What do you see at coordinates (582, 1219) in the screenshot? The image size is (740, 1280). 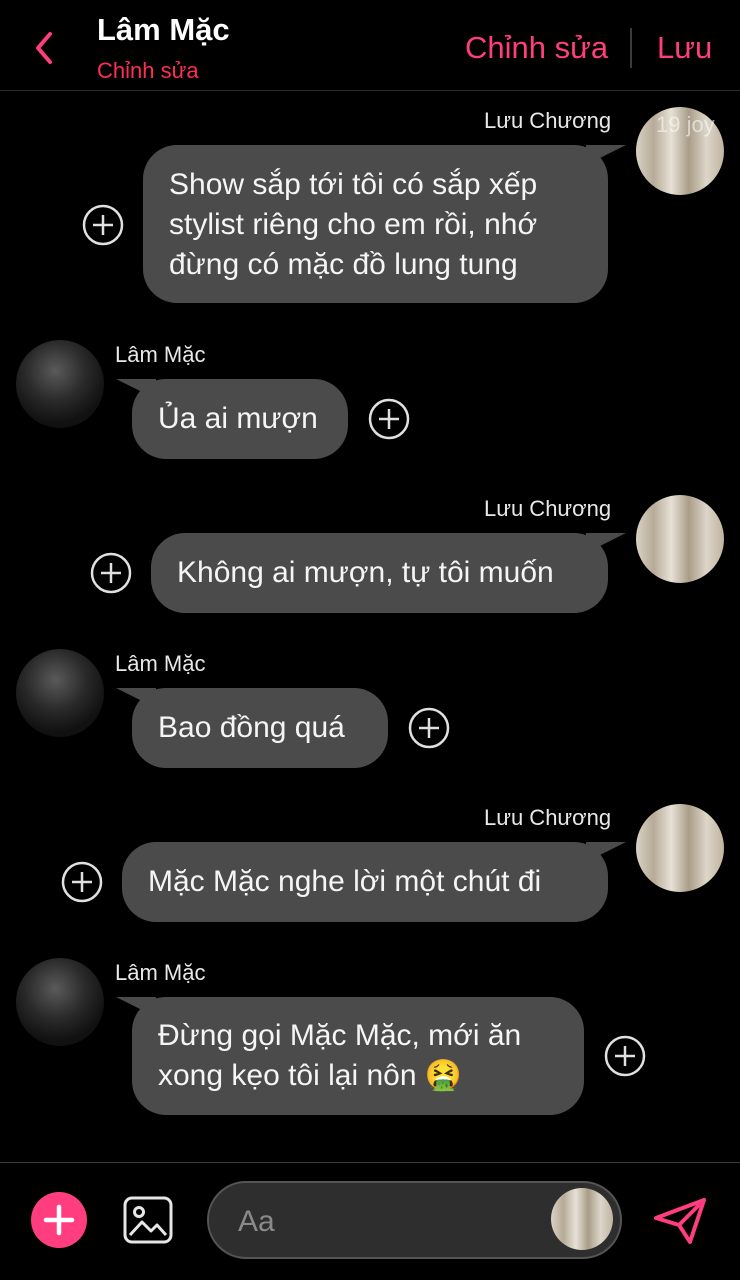 I see `composer-avatar` at bounding box center [582, 1219].